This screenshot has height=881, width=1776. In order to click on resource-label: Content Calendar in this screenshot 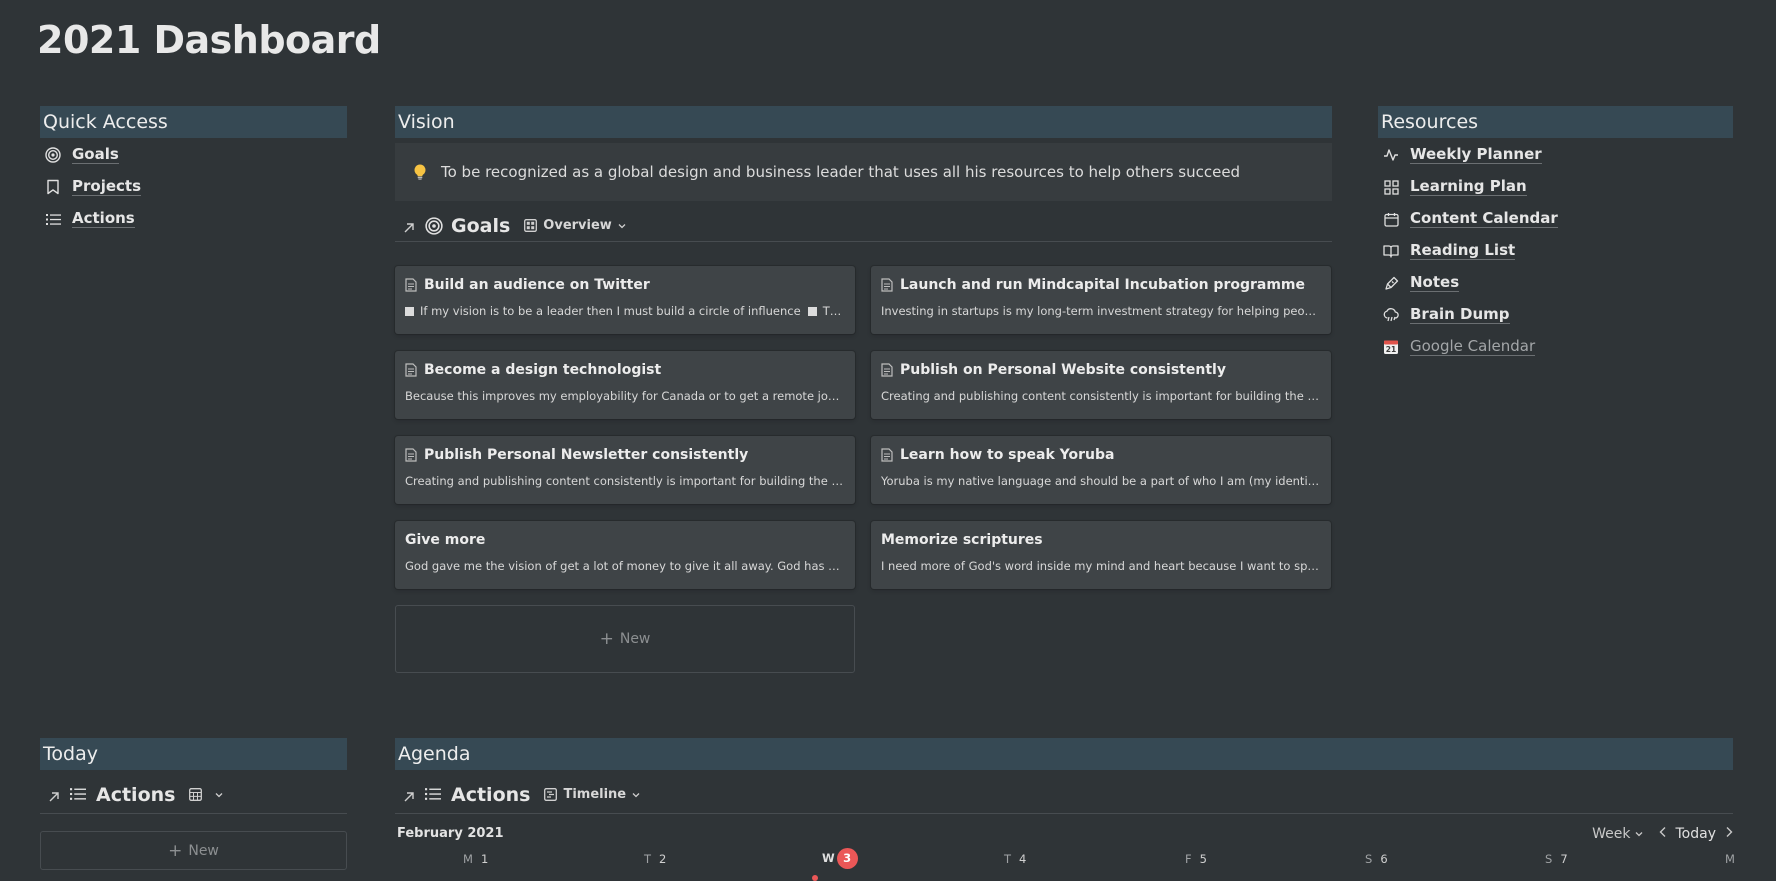, I will do `click(1484, 218)`.